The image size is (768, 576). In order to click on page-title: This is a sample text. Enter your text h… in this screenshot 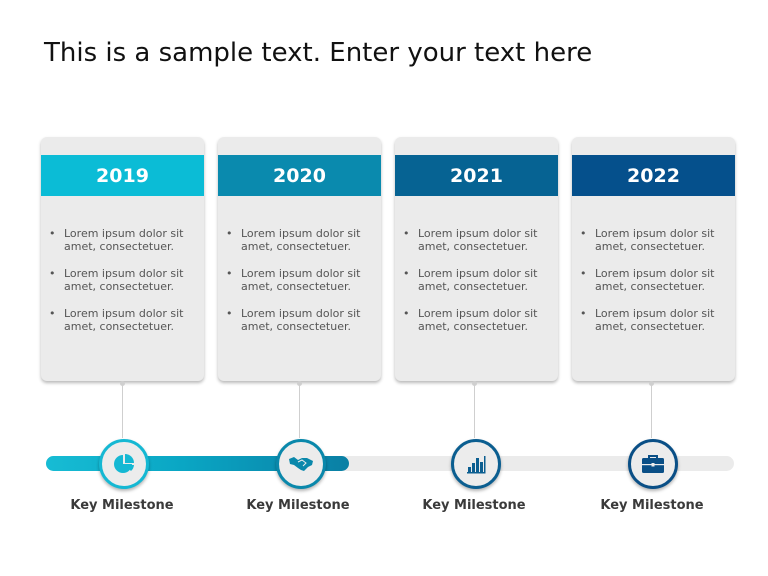, I will do `click(318, 53)`.